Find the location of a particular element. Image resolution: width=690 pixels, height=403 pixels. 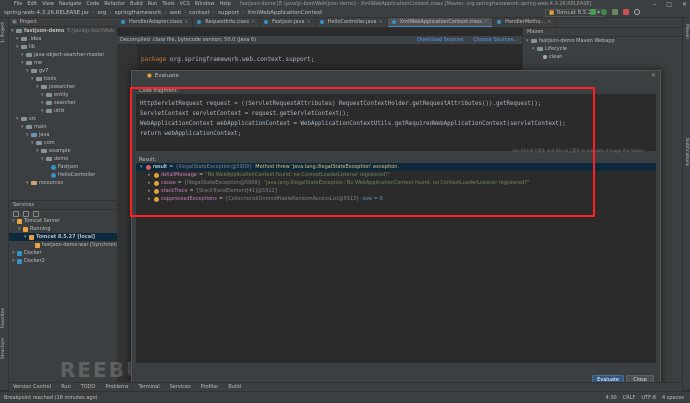

favorites-tool-tab: Favorites is located at coordinates (3, 318).